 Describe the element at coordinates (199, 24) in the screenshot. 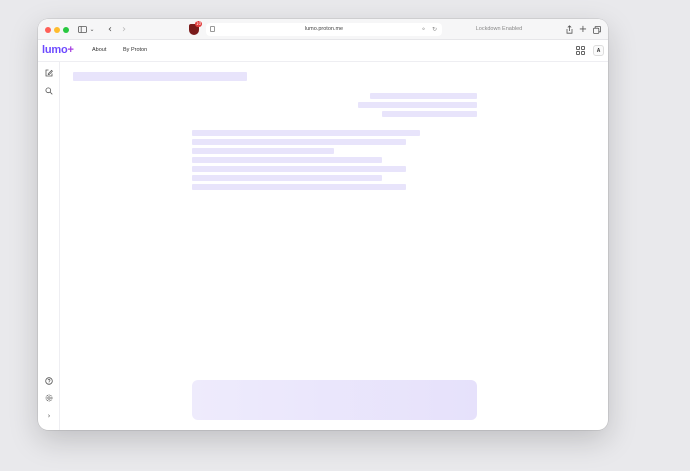

I see `shield-badge: 10` at that location.